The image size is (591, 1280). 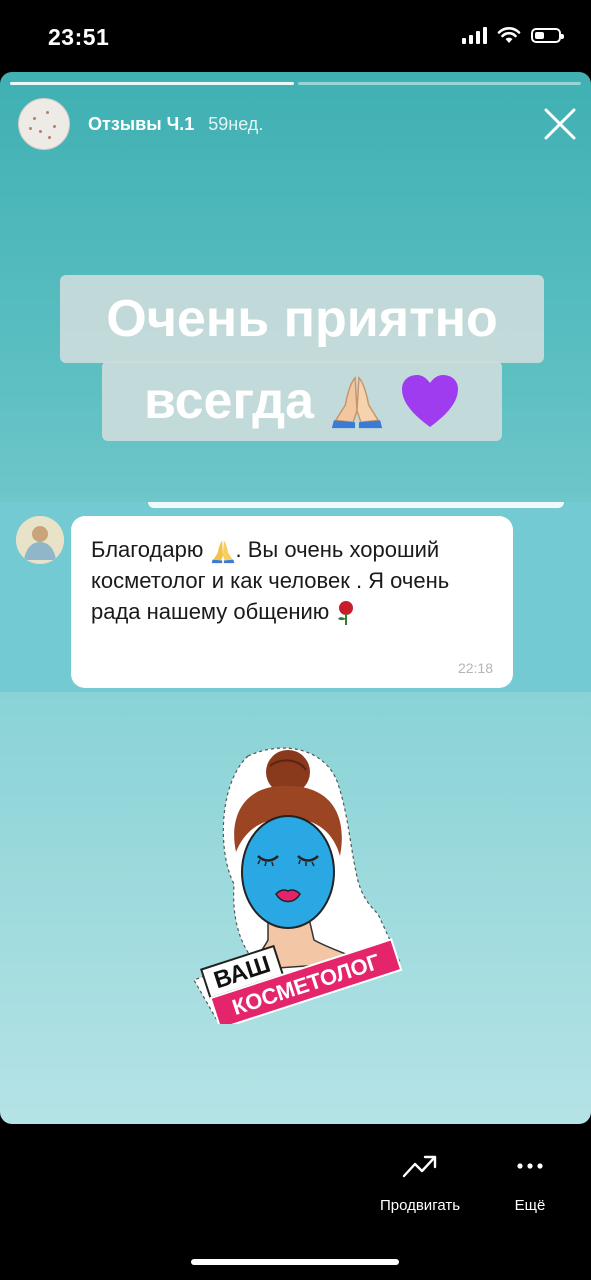 I want to click on headline-text: Очень приятно всегда, so click(x=302, y=360).